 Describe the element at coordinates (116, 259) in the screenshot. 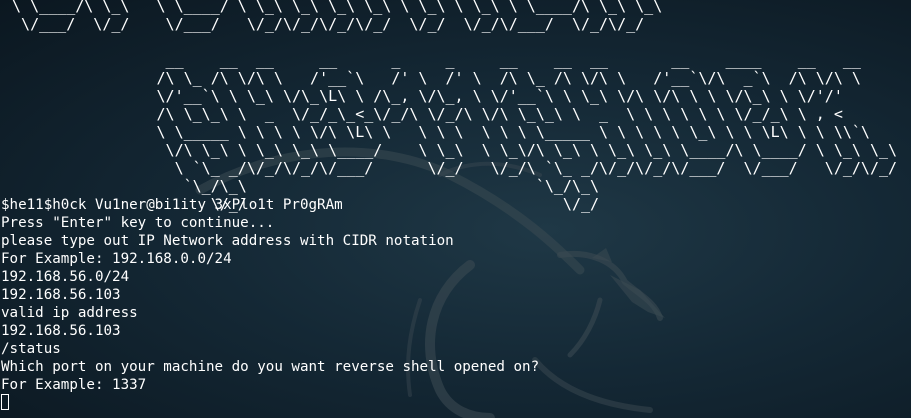

I see `cidr-example-line: For Example: 192.168.0.0/24` at that location.